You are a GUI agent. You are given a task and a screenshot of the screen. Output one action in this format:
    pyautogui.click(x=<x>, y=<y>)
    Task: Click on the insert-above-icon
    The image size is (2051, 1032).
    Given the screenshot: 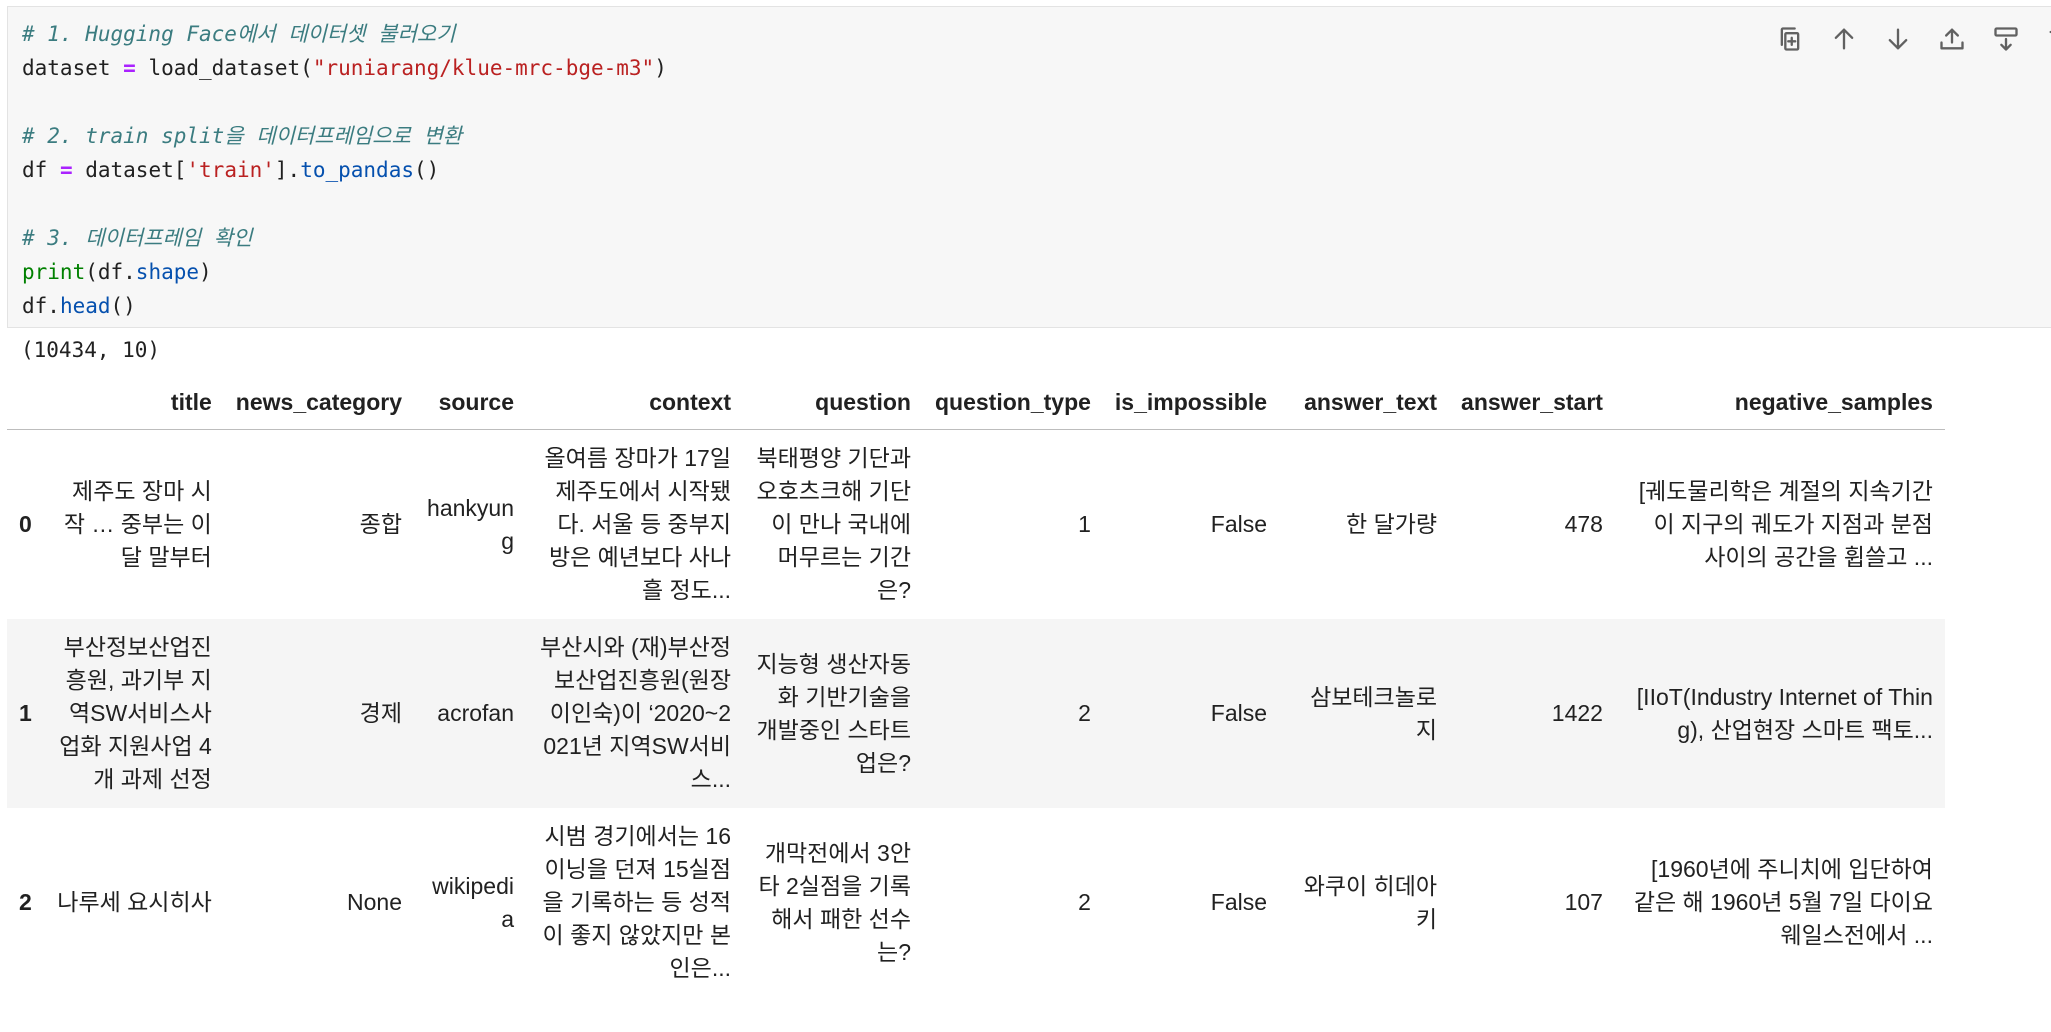 What is the action you would take?
    pyautogui.click(x=1952, y=39)
    